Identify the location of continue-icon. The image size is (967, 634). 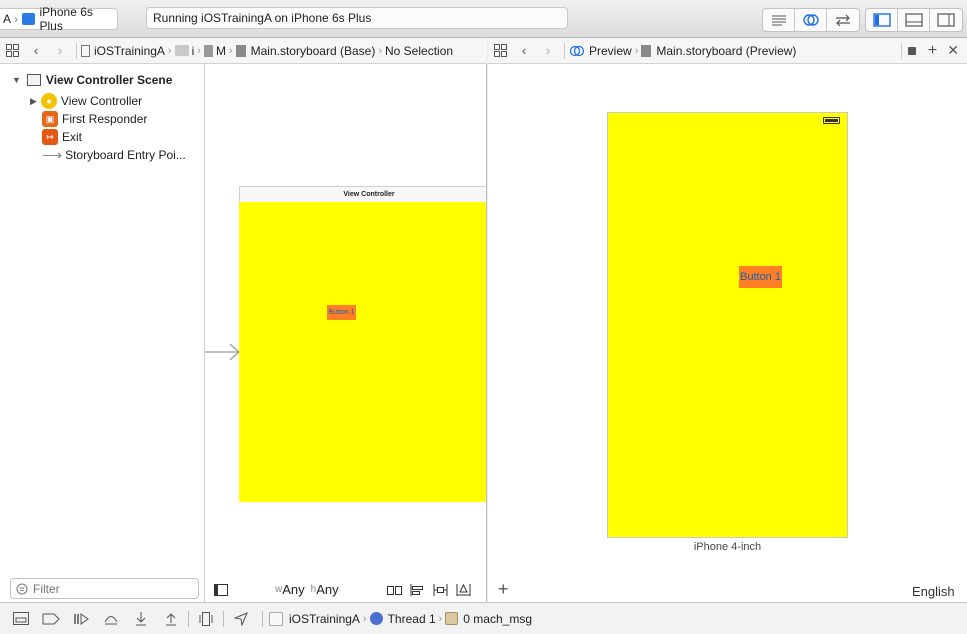
(81, 618).